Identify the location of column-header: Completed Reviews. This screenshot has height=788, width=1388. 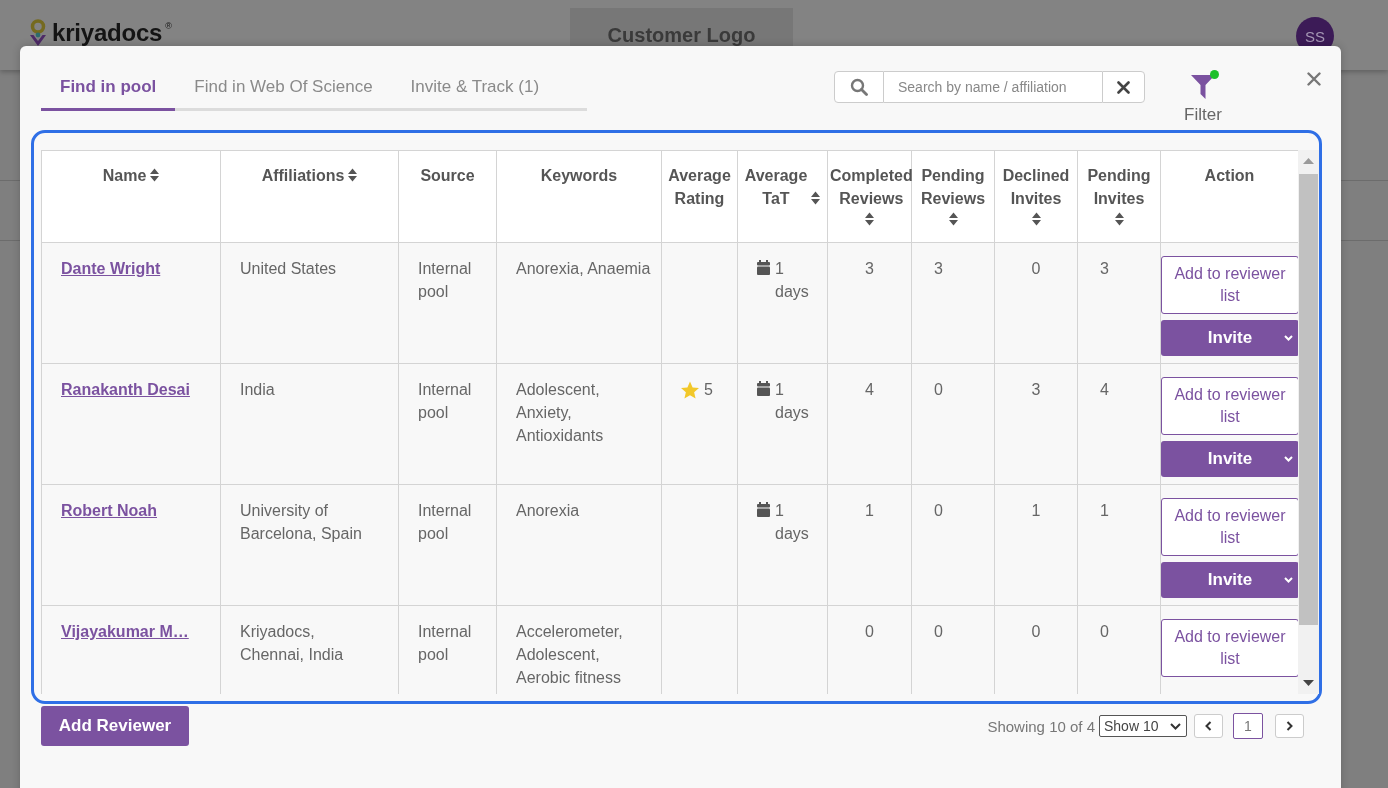
(871, 187).